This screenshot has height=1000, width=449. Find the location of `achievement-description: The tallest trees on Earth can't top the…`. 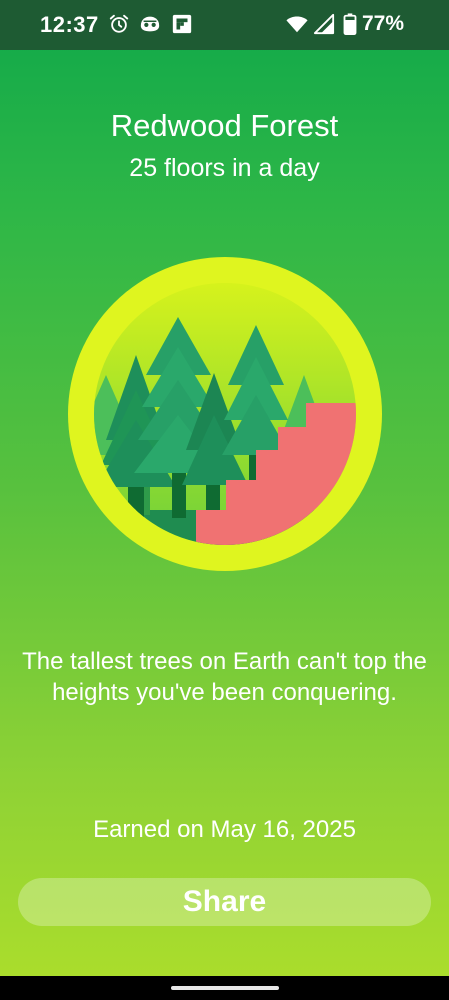

achievement-description: The tallest trees on Earth can't top the… is located at coordinates (224, 677).